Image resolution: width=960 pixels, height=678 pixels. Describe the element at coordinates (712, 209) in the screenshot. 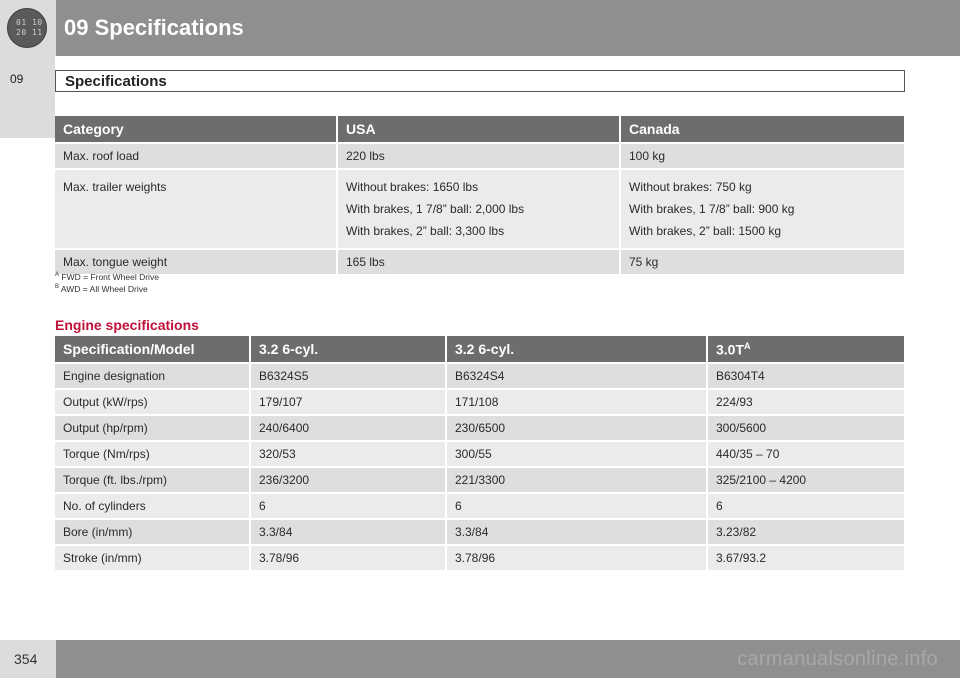

I see `cell-line: With brakes, 1 7/8” ball: 900 kg` at that location.